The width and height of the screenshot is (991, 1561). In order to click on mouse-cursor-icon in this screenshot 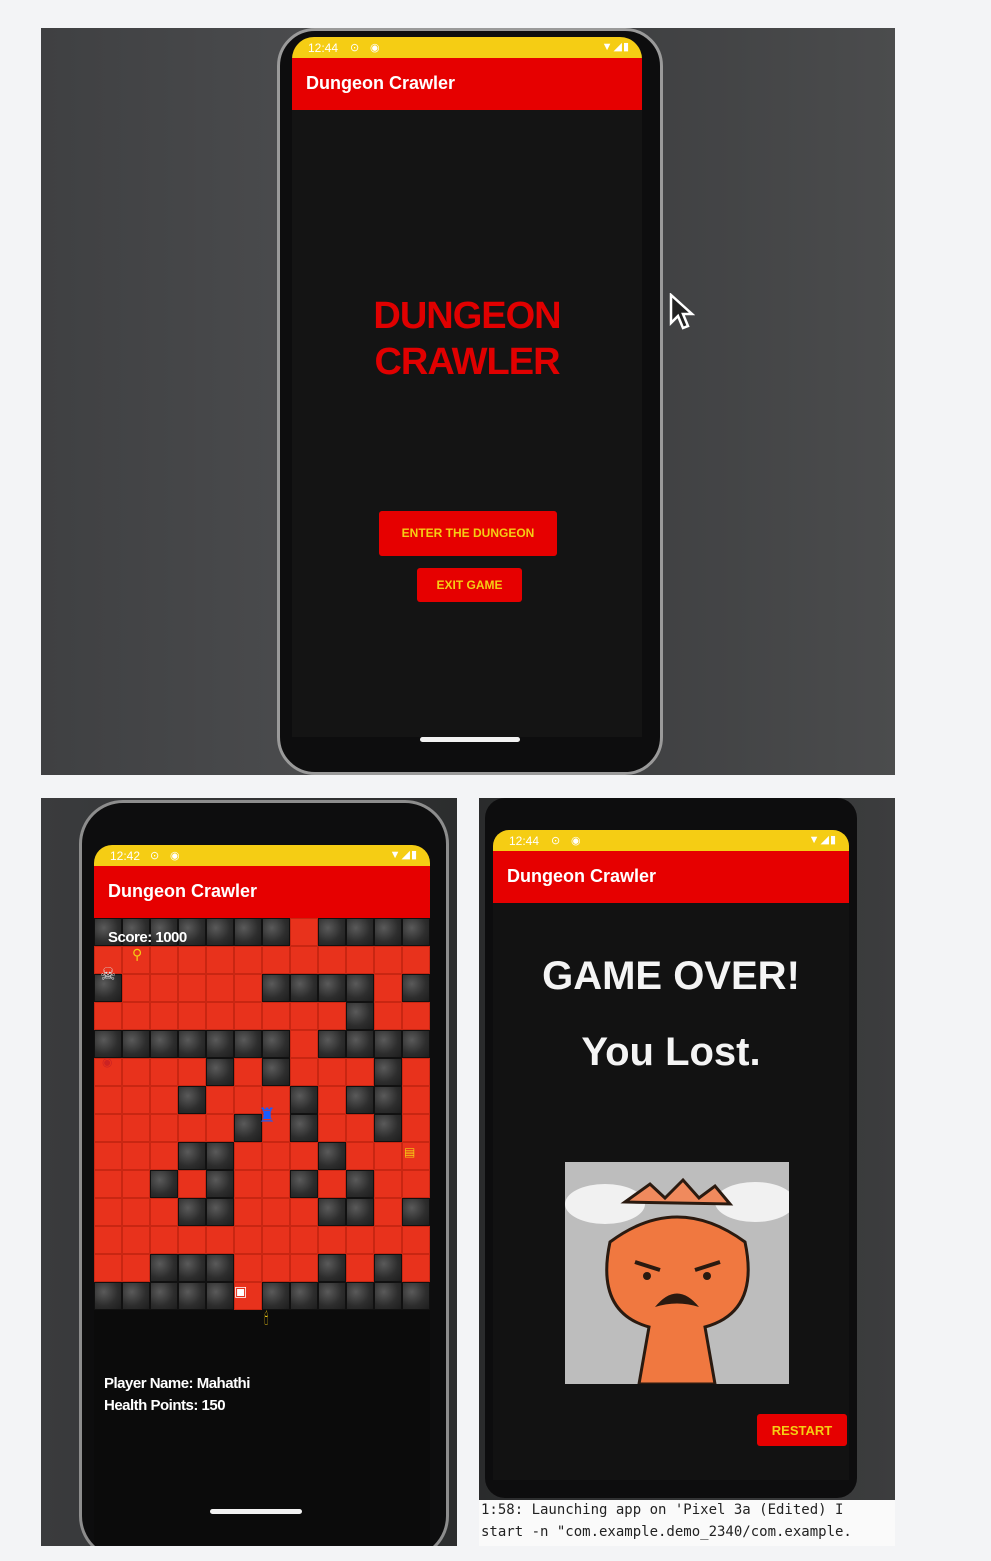, I will do `click(682, 311)`.